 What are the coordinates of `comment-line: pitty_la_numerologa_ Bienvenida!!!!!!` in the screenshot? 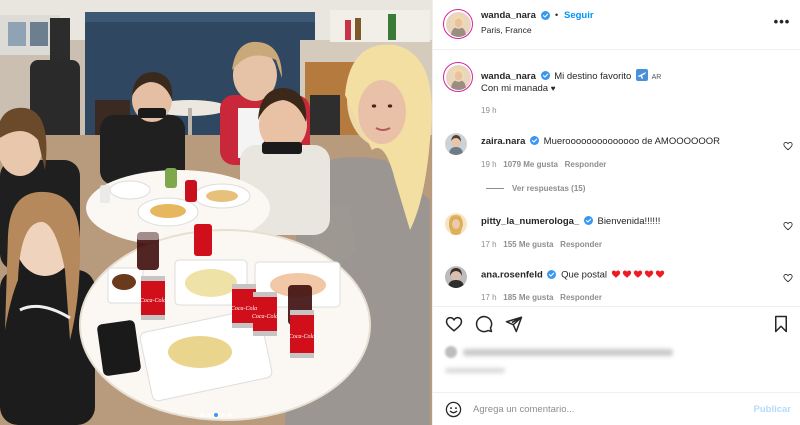 It's located at (570, 221).